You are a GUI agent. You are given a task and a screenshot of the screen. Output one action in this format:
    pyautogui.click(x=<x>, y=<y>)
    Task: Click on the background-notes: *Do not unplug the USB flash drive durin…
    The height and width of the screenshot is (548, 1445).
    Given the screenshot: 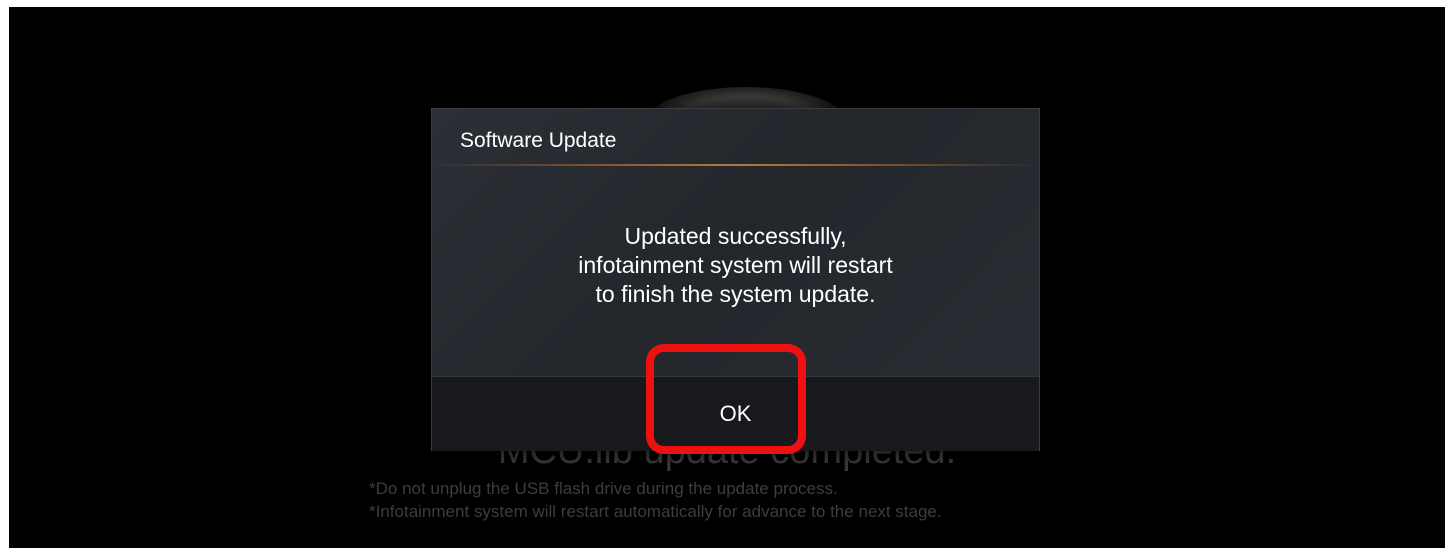 What is the action you would take?
    pyautogui.click(x=655, y=500)
    